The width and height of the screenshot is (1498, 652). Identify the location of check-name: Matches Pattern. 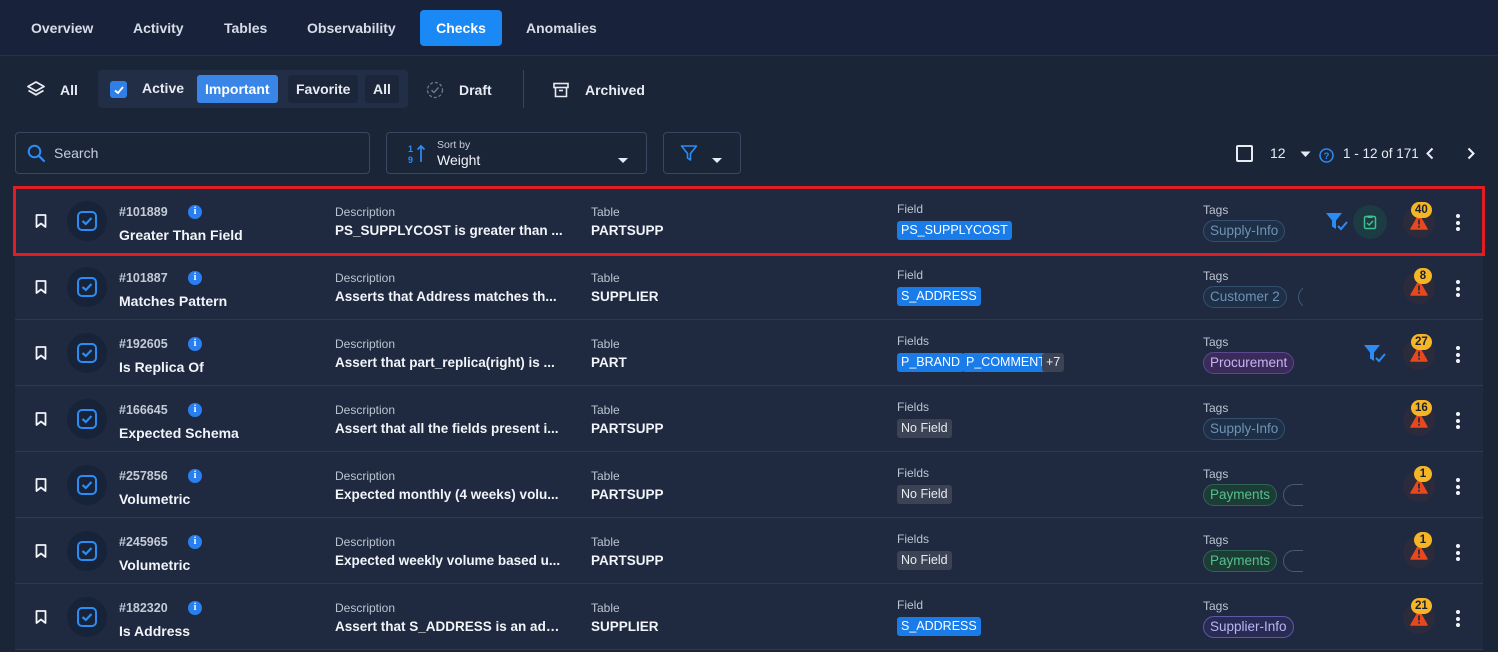
(173, 301).